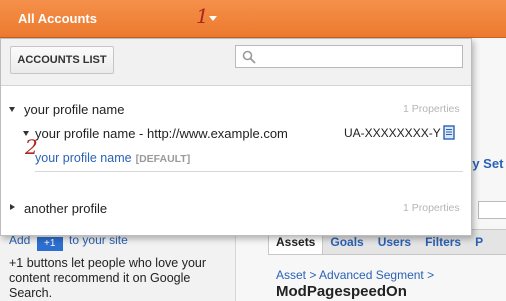 The image size is (506, 301). What do you see at coordinates (12, 109) in the screenshot?
I see `expand-arrow-icon` at bounding box center [12, 109].